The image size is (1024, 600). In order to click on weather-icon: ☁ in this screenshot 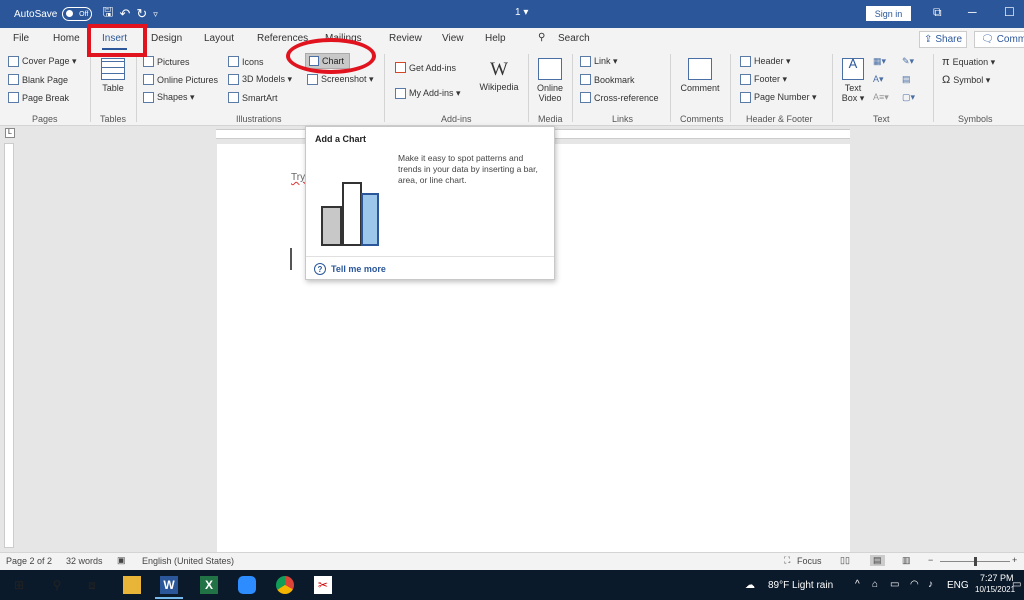, I will do `click(750, 585)`.